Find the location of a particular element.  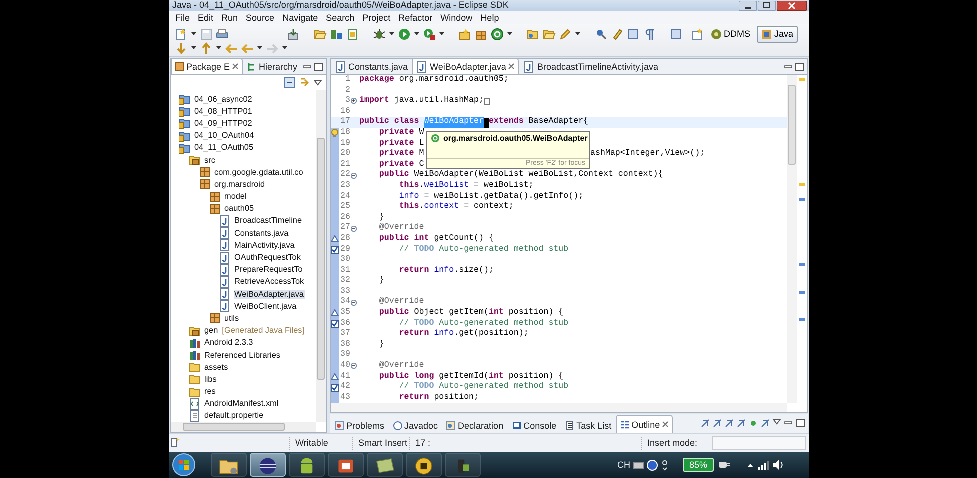

tree-item: 04_08_HTTP01 is located at coordinates (224, 111).